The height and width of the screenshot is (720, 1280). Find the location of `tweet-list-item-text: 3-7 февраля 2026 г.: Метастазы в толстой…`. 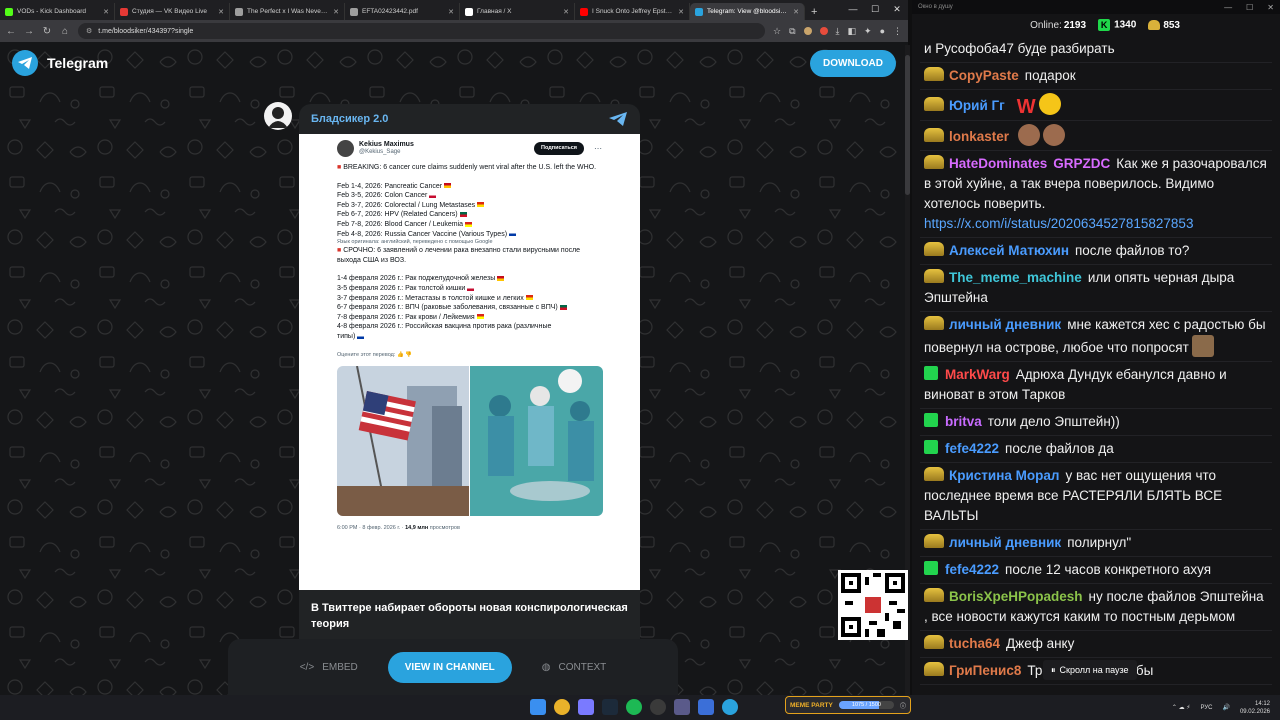

tweet-list-item-text: 3-7 февраля 2026 г.: Метастазы в толстой… is located at coordinates (430, 298).